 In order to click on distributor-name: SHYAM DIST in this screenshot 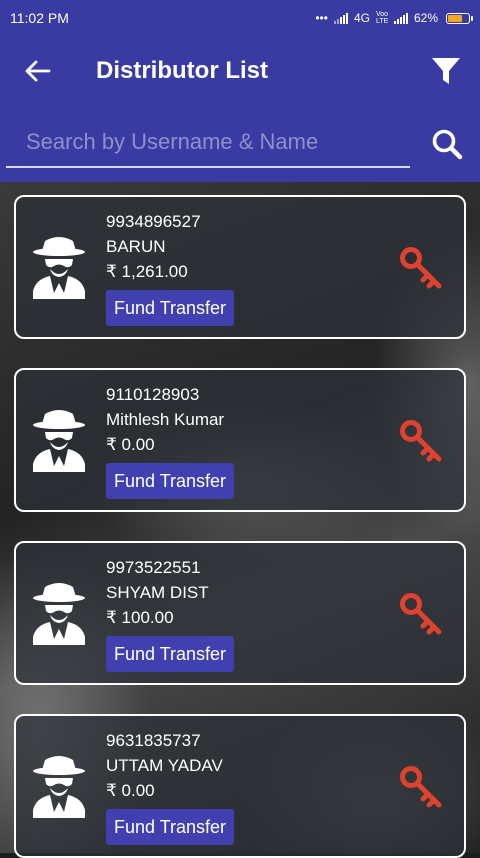, I will do `click(157, 592)`.